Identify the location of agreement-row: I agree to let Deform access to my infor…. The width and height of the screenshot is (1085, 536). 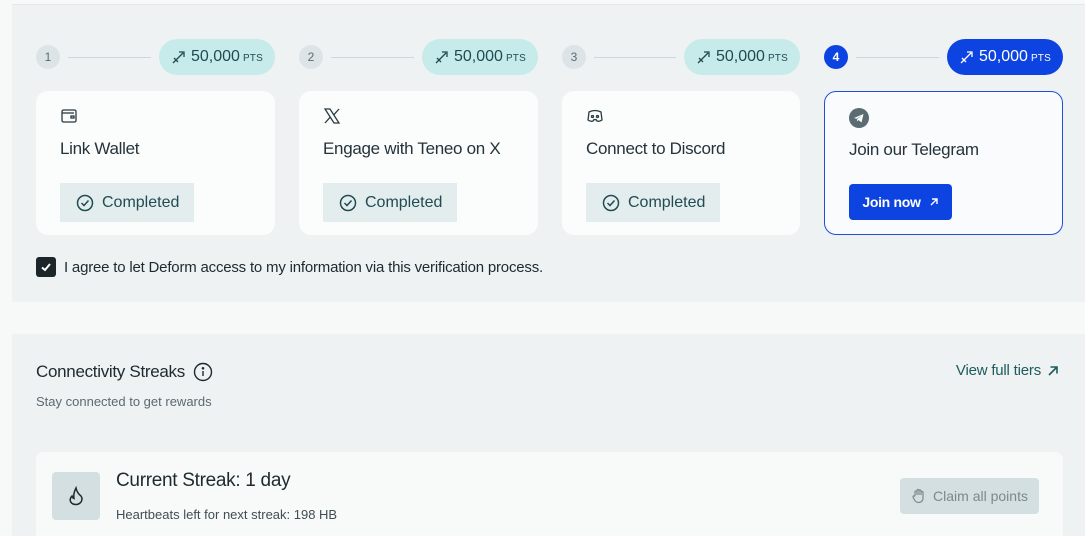
(289, 267).